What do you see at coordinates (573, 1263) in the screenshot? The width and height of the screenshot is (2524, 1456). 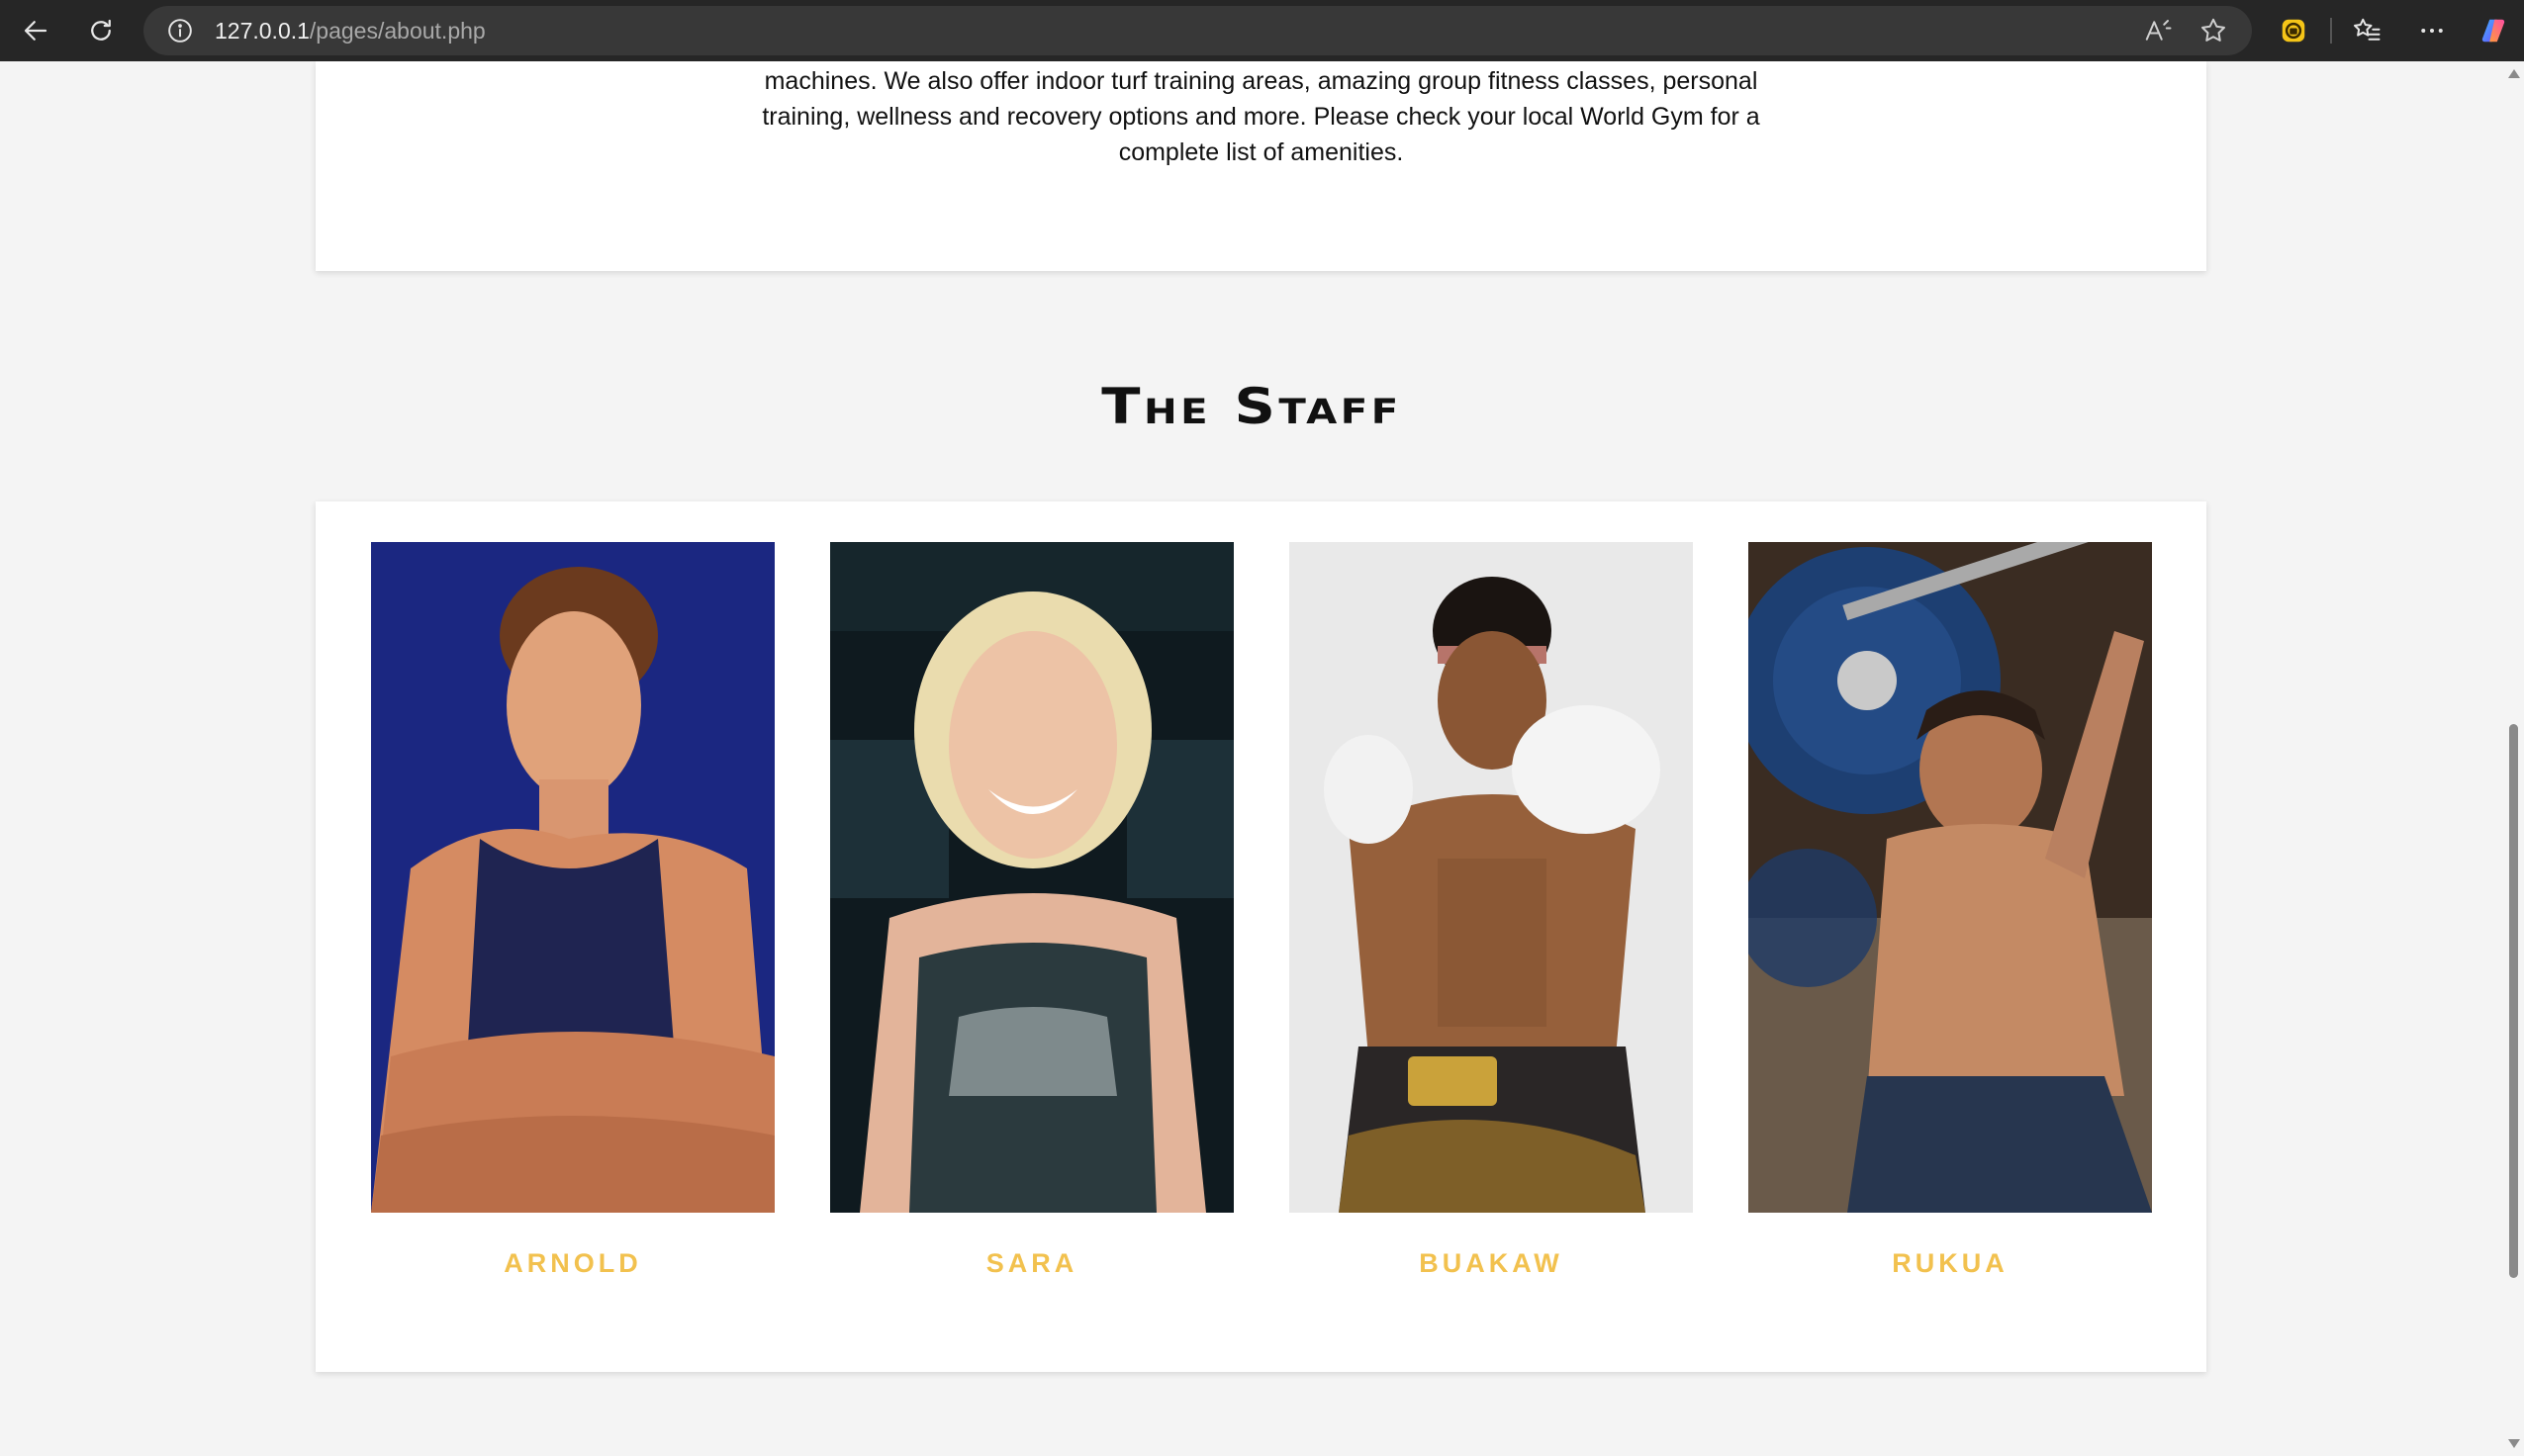 I see `staff-name: ARNOLD` at bounding box center [573, 1263].